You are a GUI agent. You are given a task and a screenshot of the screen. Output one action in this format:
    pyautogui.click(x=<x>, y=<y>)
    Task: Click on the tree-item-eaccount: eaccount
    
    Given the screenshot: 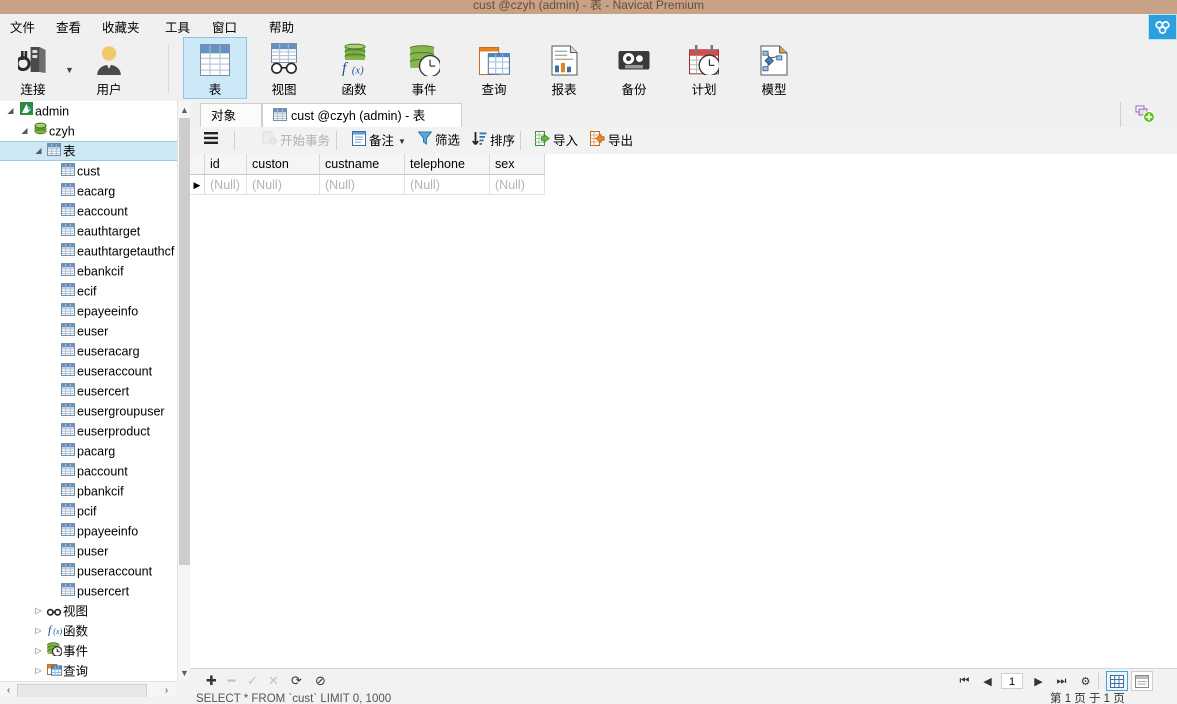 What is the action you would take?
    pyautogui.click(x=88, y=211)
    